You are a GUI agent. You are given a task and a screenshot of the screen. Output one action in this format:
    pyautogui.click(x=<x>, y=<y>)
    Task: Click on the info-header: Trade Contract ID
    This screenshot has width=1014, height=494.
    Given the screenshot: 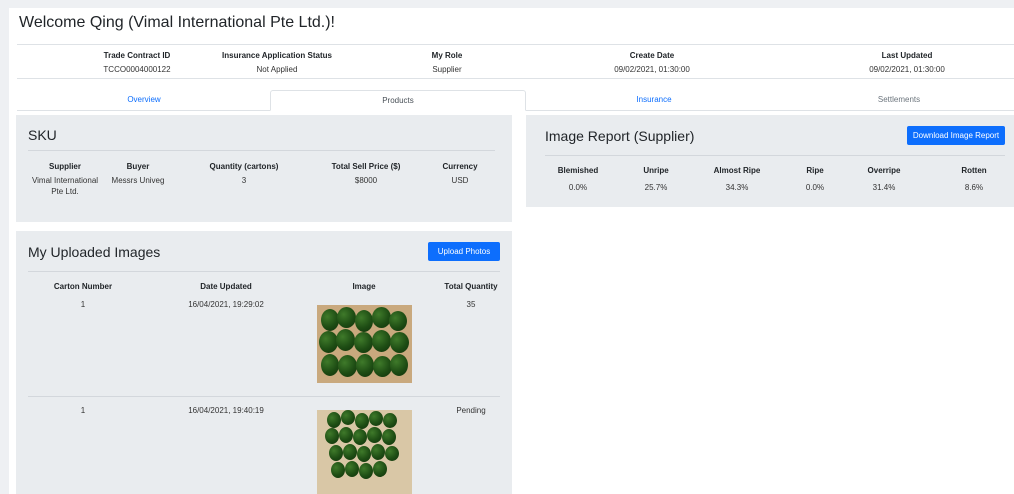 What is the action you would take?
    pyautogui.click(x=137, y=55)
    